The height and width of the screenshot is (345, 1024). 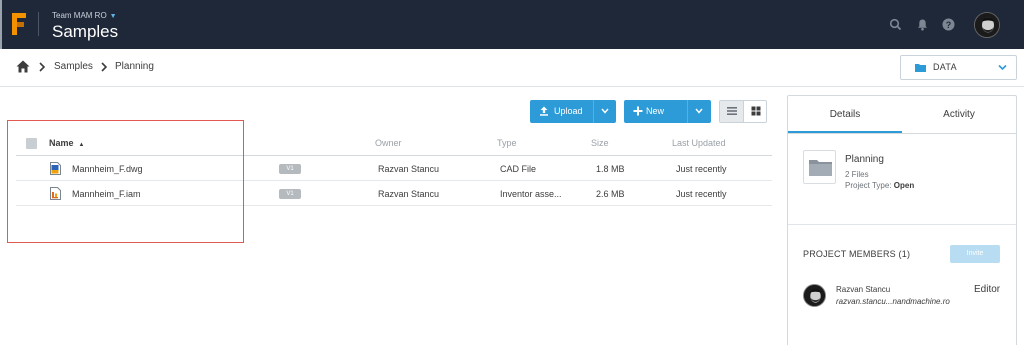 I want to click on column-header-size: Size, so click(x=600, y=143).